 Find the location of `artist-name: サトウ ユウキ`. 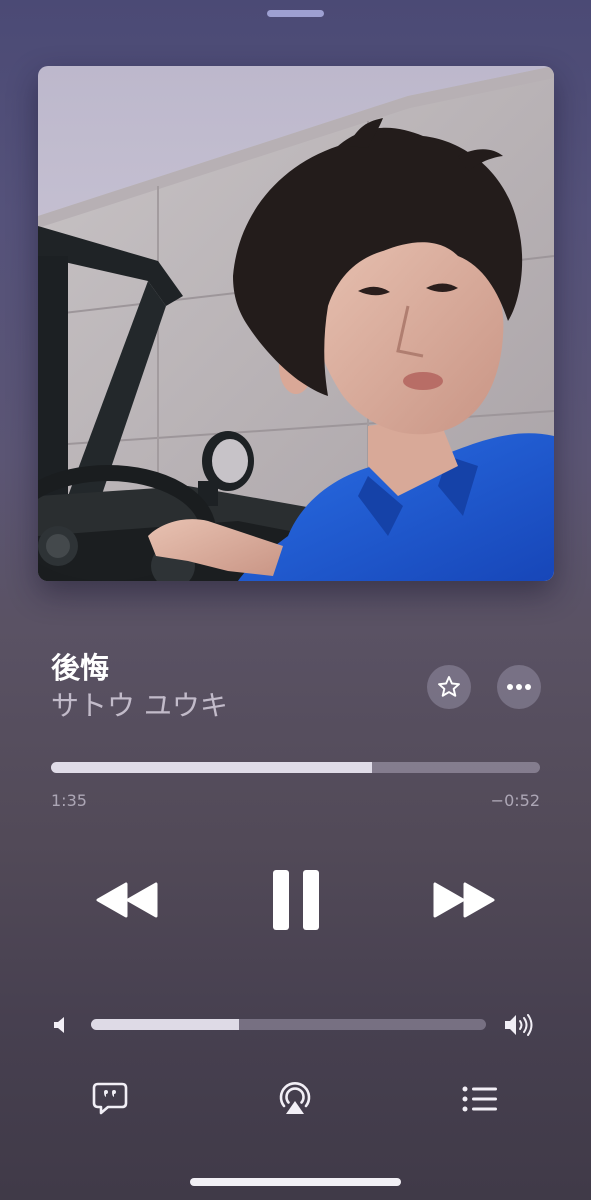

artist-name: サトウ ユウキ is located at coordinates (139, 706).